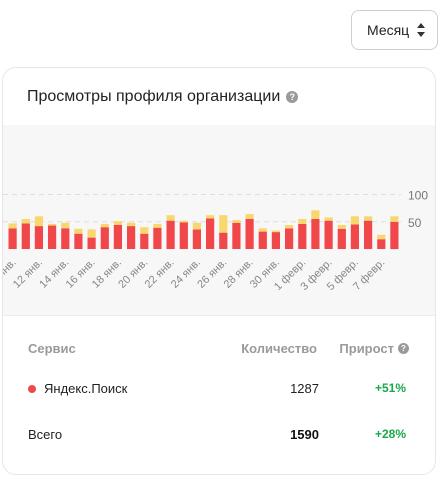 This screenshot has height=498, width=438. I want to click on service-quantity: 1287, so click(304, 388).